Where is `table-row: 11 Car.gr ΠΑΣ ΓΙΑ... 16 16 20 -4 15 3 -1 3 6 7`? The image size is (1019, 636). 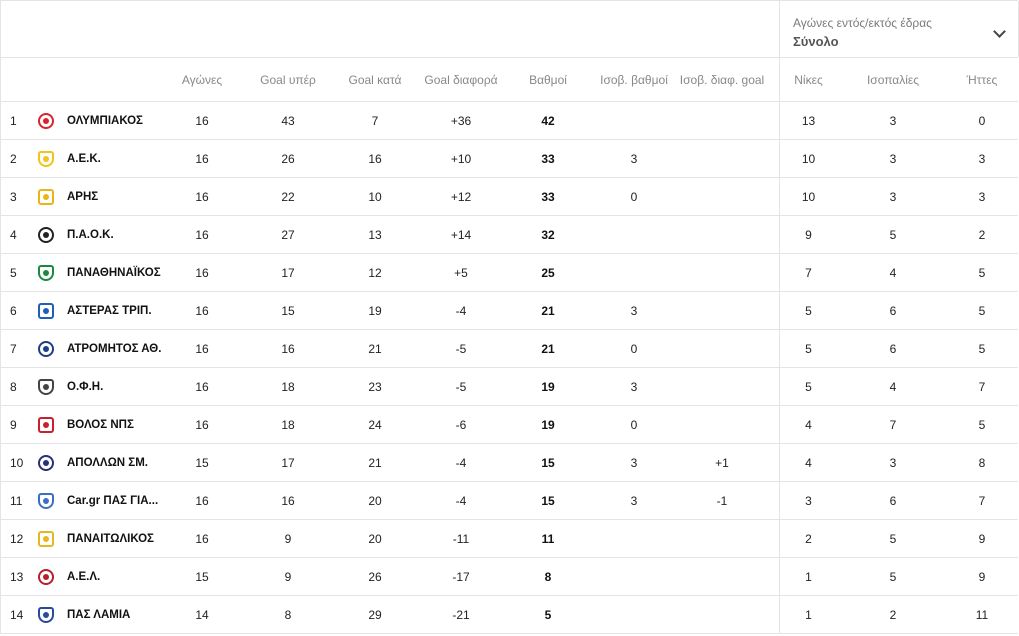
table-row: 11 Car.gr ΠΑΣ ΓΙΑ... 16 16 20 -4 15 3 -1 3 6 7 is located at coordinates (509, 501).